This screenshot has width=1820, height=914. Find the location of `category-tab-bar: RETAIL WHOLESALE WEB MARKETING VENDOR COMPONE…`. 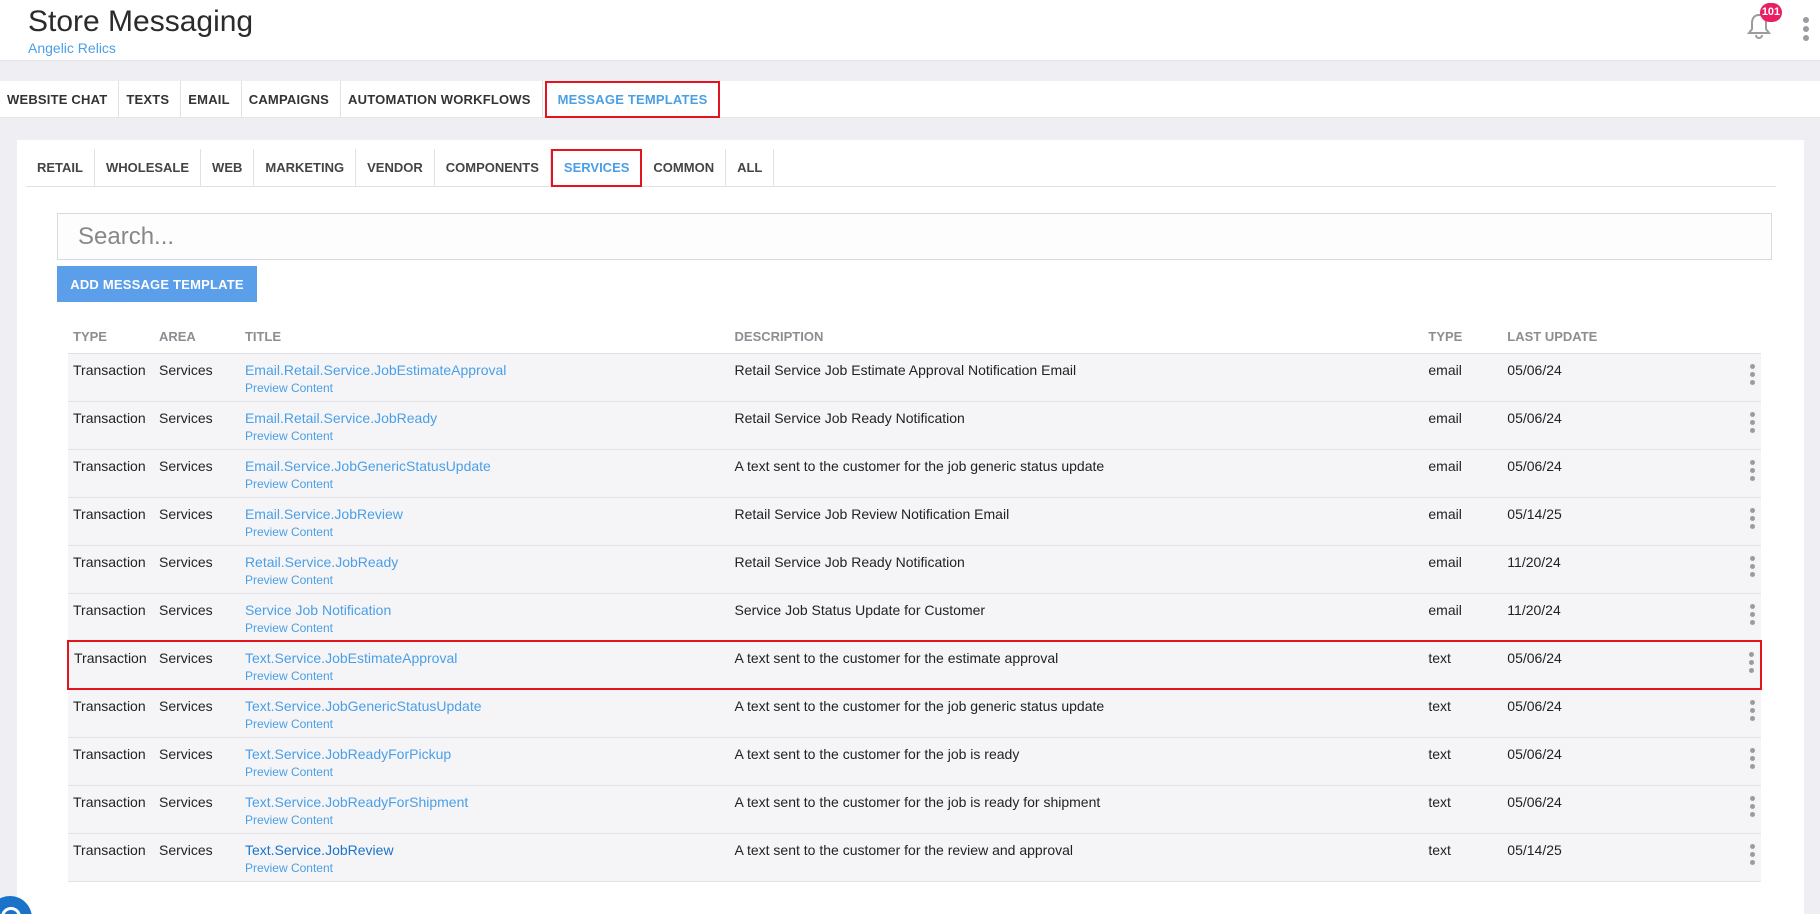

category-tab-bar: RETAIL WHOLESALE WEB MARKETING VENDOR COMPONE… is located at coordinates (901, 168).